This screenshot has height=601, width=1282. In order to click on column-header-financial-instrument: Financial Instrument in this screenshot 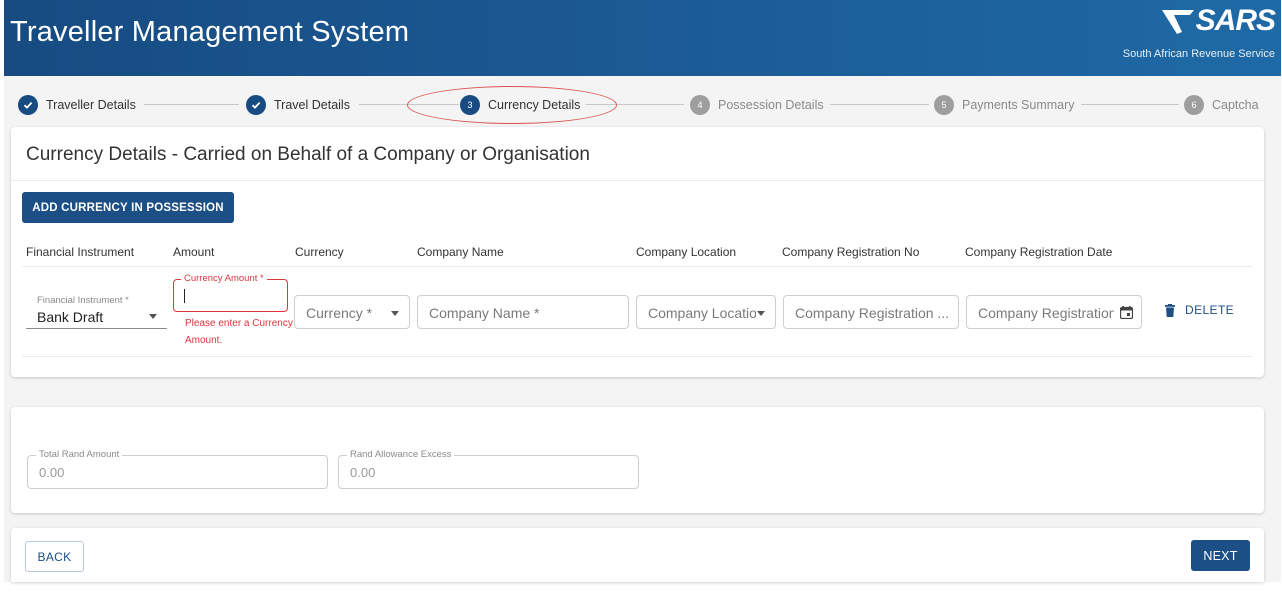, I will do `click(80, 252)`.